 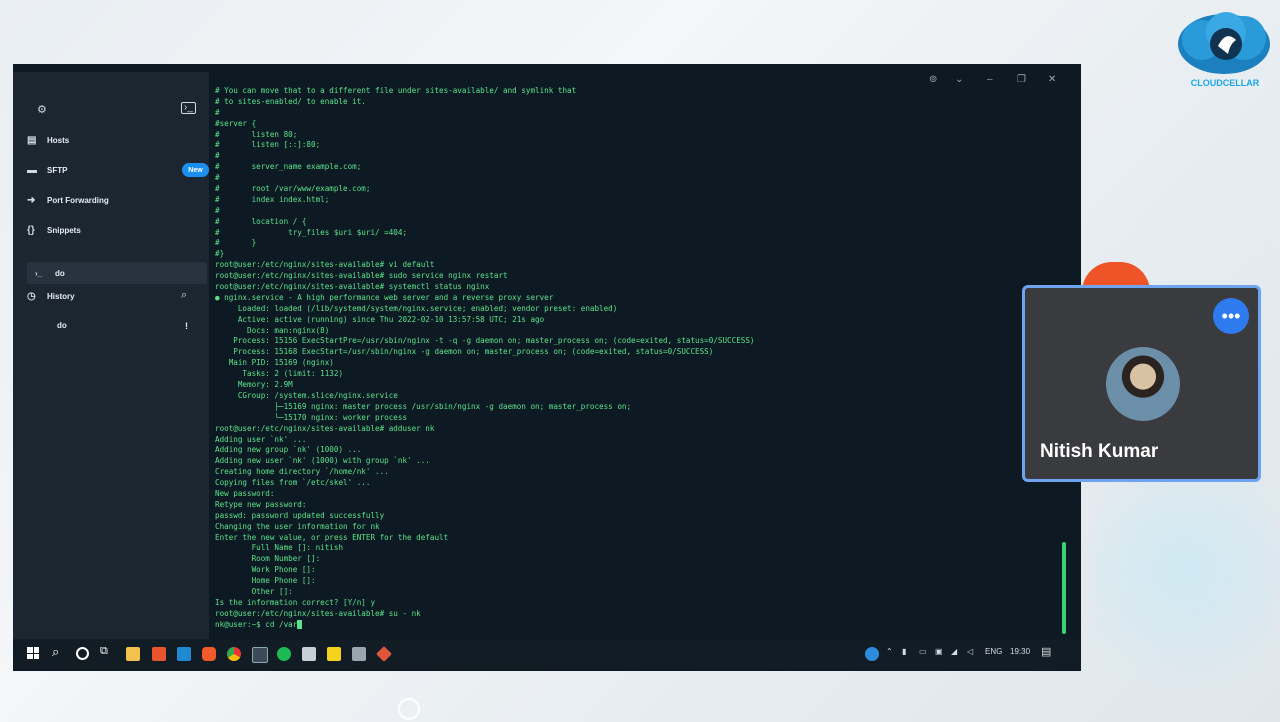 I want to click on terminal-prompt-line: nk@user:~$ cd /var, so click(x=643, y=625).